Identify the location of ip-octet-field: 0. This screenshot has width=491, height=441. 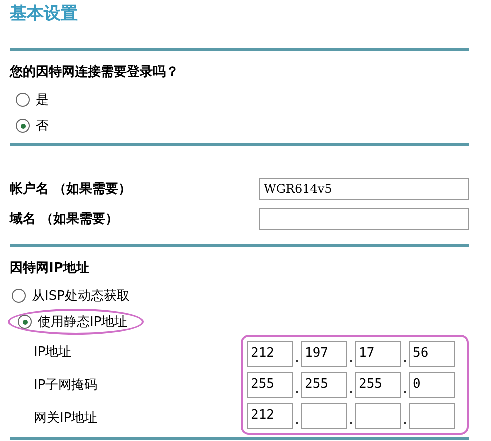
(432, 385).